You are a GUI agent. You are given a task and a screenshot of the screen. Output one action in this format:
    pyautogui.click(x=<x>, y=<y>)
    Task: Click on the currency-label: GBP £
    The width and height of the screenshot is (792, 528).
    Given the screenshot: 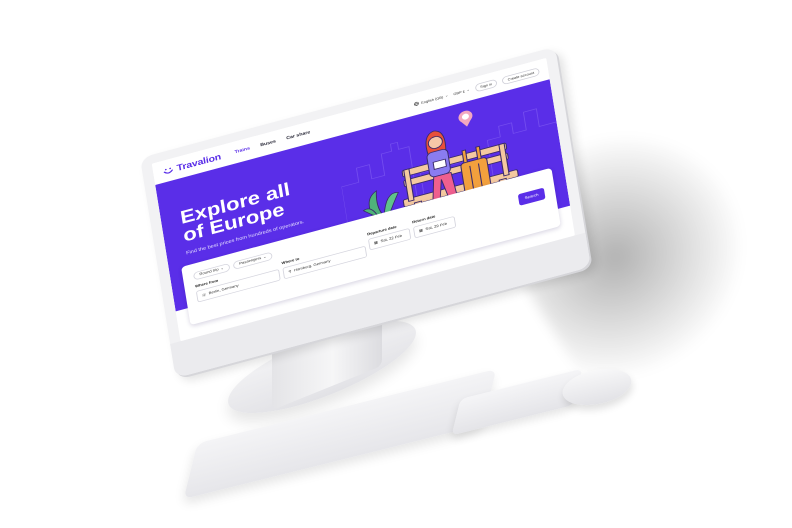 What is the action you would take?
    pyautogui.click(x=459, y=92)
    